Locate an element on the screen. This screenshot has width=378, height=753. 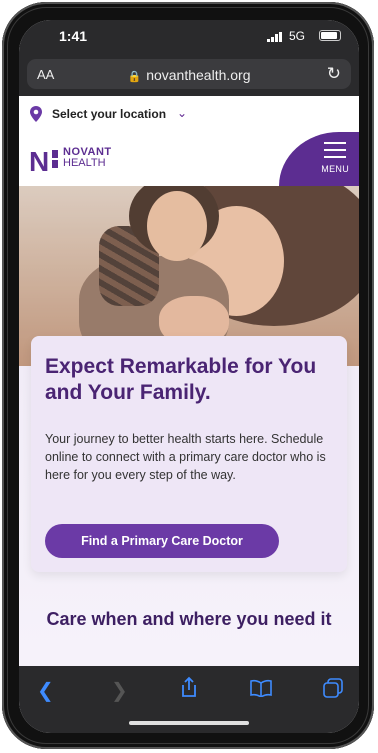
find-doctor-button: Find a Primary Care Doctor is located at coordinates (162, 541).